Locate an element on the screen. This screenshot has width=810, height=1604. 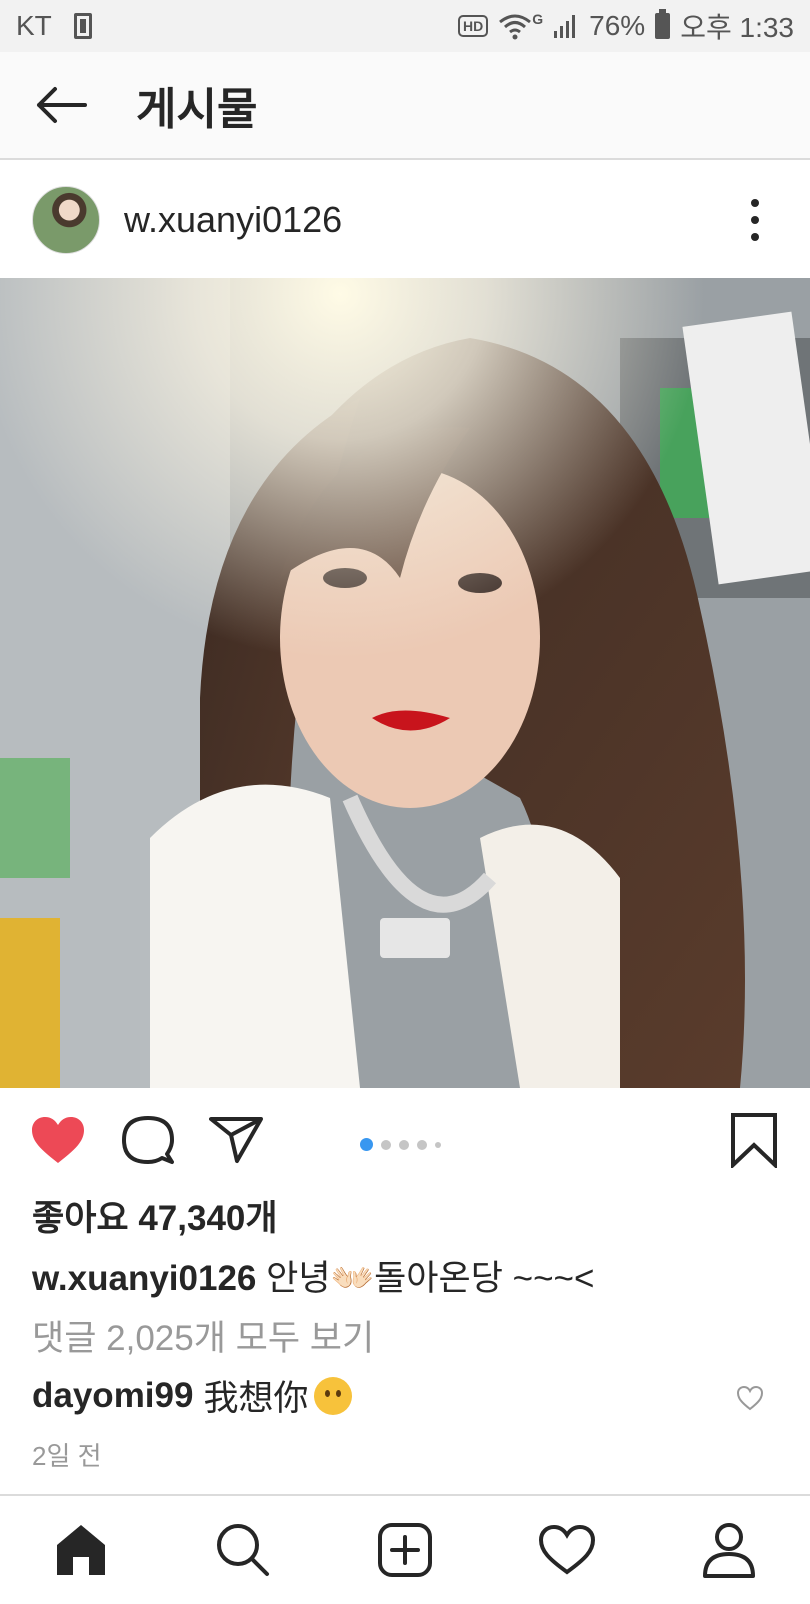
heart-outline-icon is located at coordinates (750, 1397).